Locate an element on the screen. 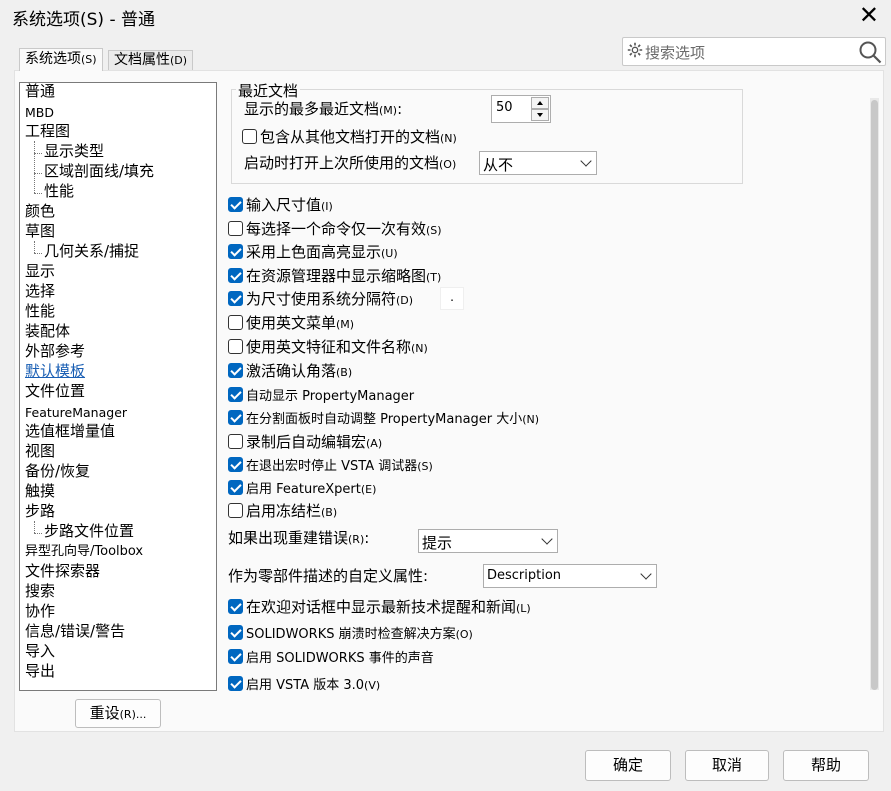 This screenshot has width=891, height=791. option-row: 启用 VSTA 版本 3.0(V) is located at coordinates (304, 683).